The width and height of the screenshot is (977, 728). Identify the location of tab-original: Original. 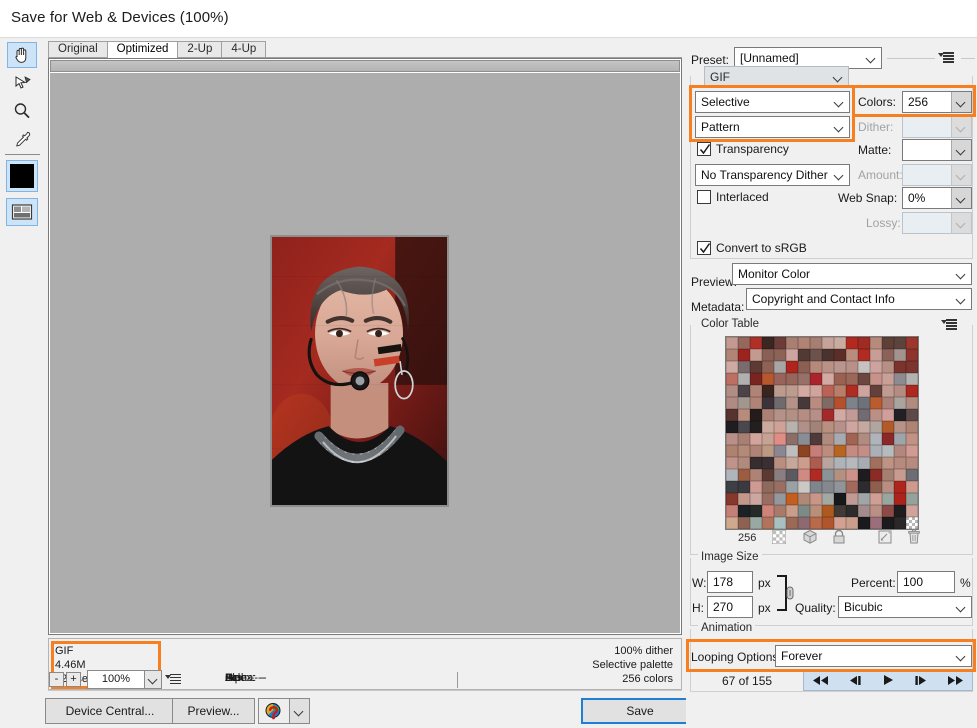
(78, 49).